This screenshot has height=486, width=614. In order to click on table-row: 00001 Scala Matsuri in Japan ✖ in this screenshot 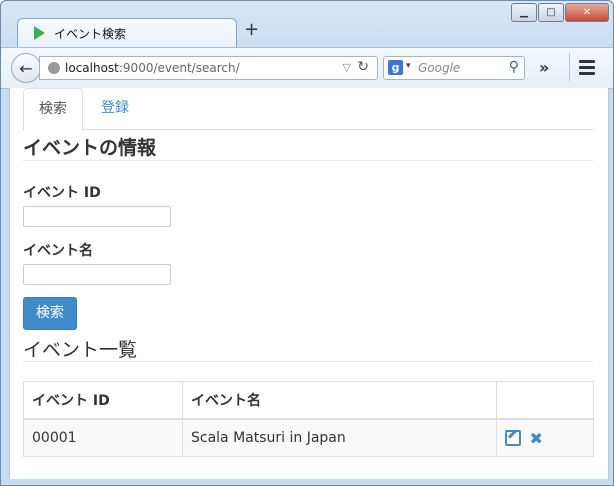, I will do `click(308, 437)`.